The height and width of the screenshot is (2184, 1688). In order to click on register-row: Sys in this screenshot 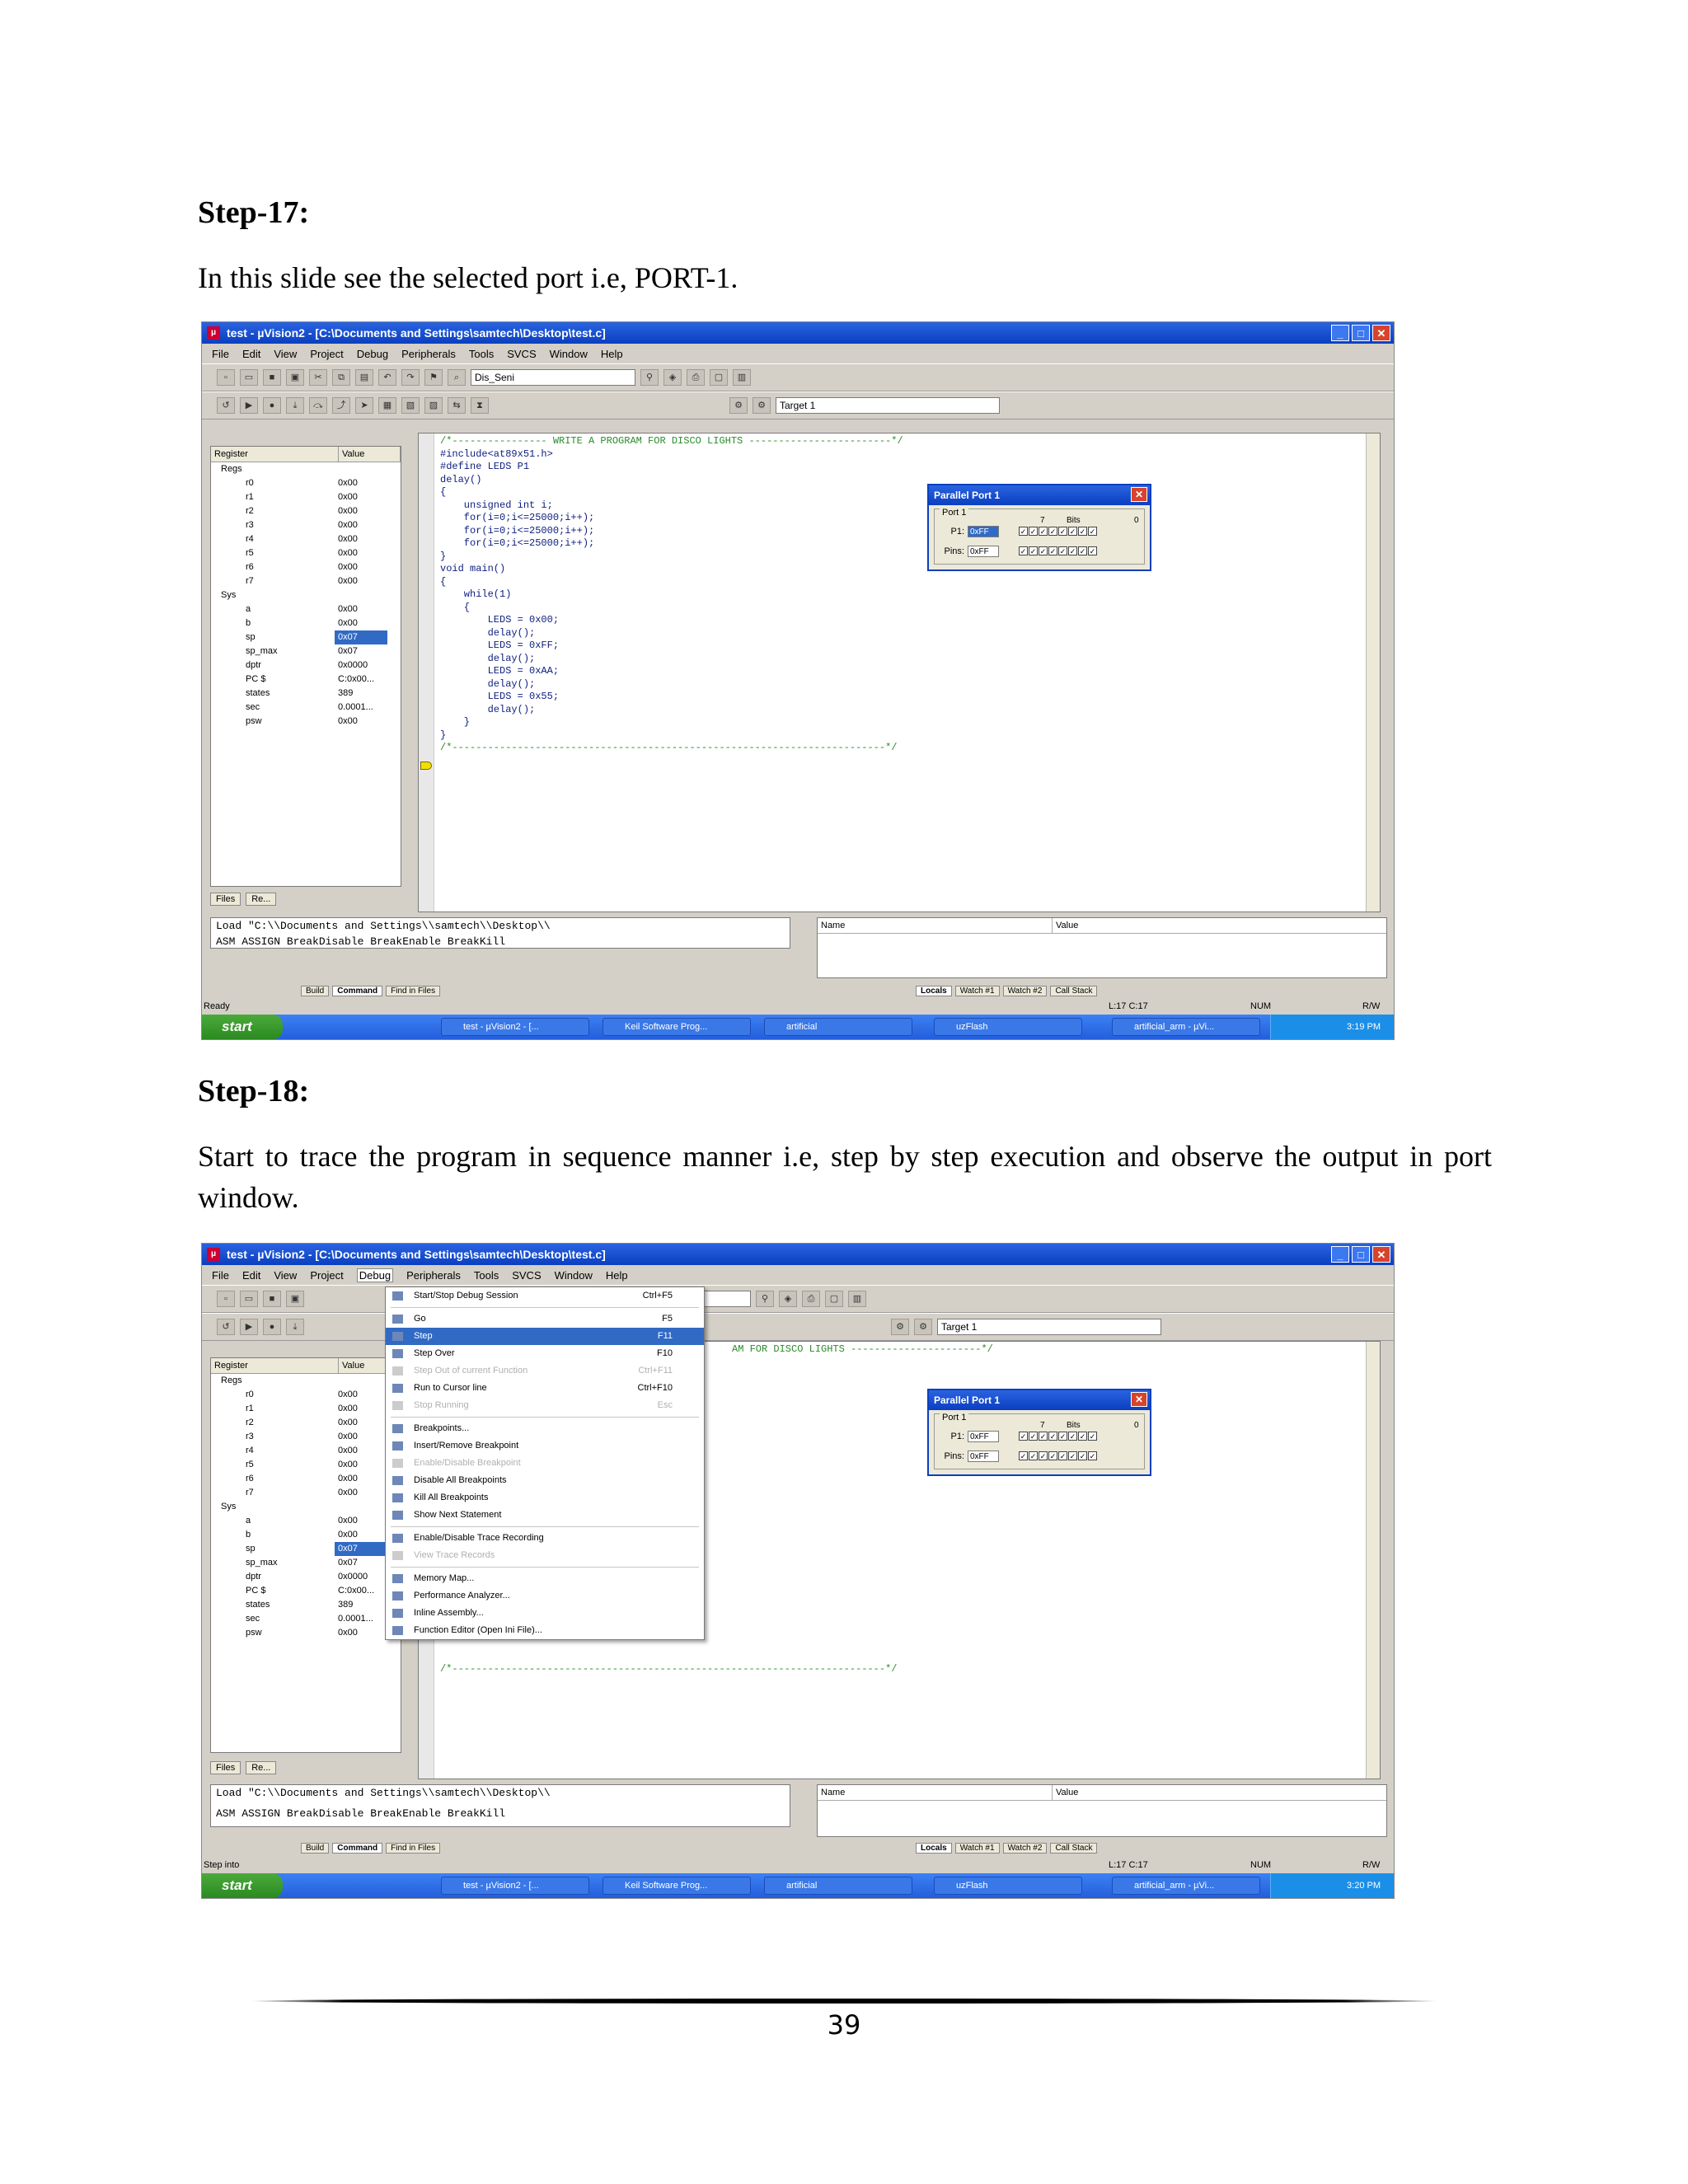, I will do `click(306, 1507)`.